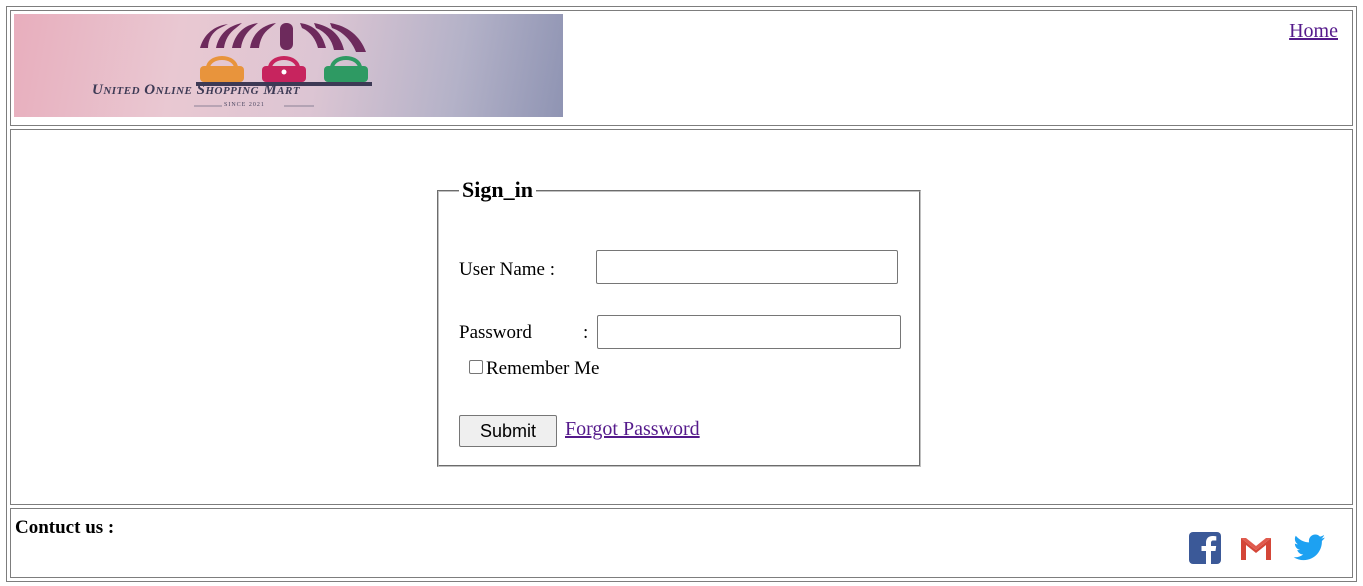 The image size is (1363, 586). I want to click on gmail-icon, so click(1256, 548).